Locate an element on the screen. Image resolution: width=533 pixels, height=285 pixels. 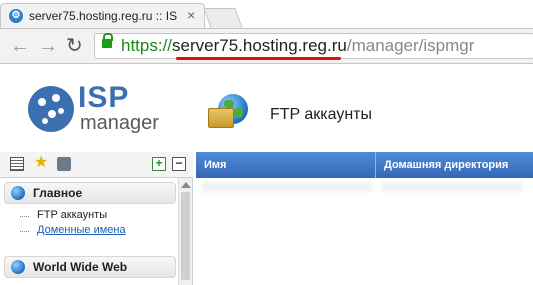
scroll-up-icon is located at coordinates (186, 185).